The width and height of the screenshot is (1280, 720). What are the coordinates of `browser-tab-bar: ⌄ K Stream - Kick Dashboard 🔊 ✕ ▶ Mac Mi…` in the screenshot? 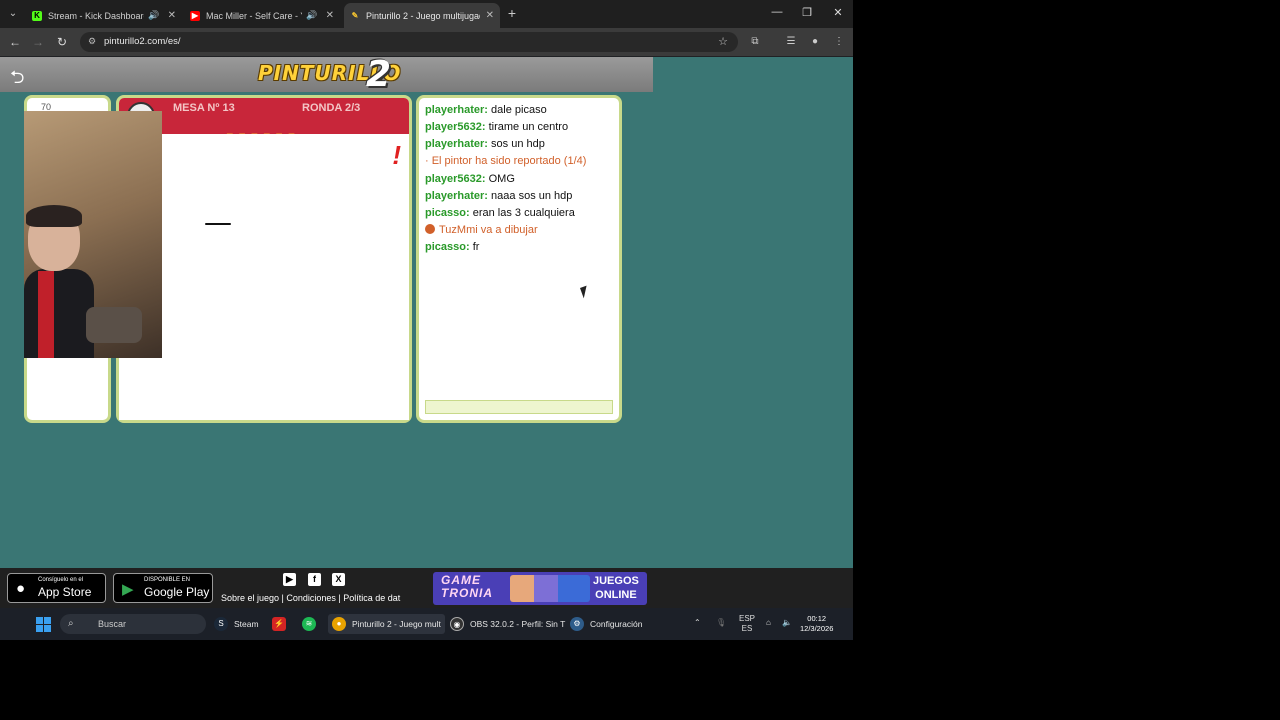 It's located at (426, 14).